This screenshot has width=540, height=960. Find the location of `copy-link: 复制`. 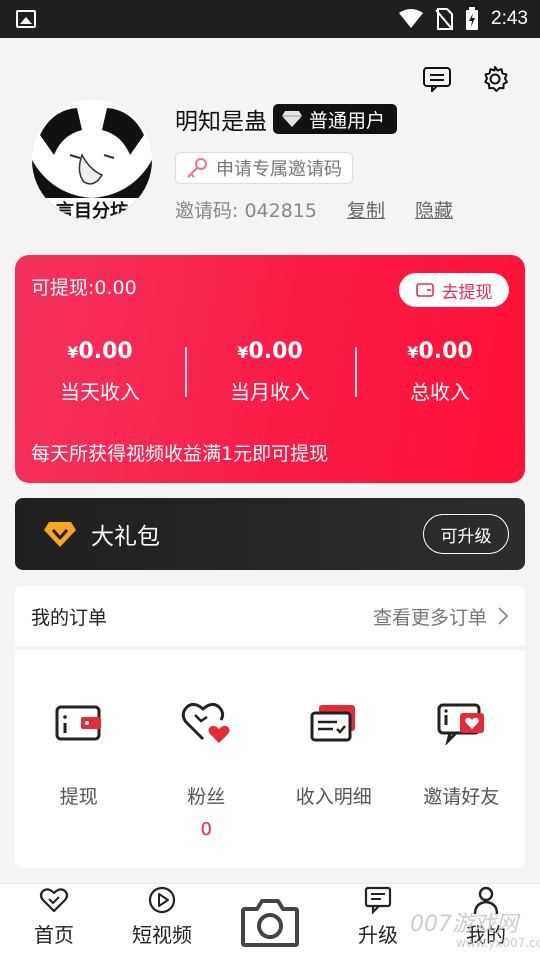

copy-link: 复制 is located at coordinates (366, 209).